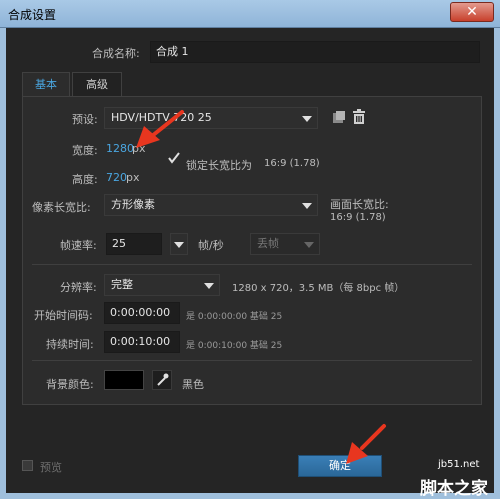 This screenshot has width=500, height=499. I want to click on comp-name-input: 合成 1, so click(315, 52).